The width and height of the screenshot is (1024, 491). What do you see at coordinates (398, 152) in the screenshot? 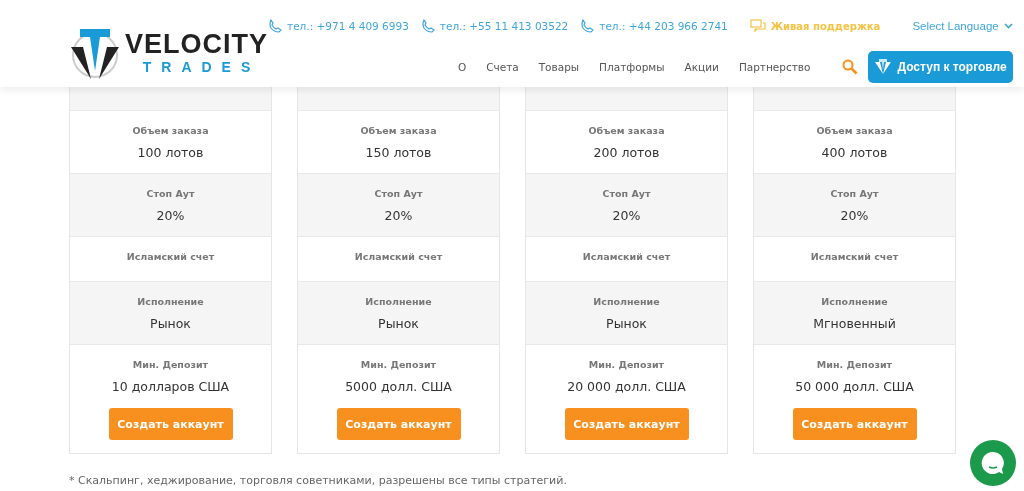
I see `row-value: 150 лотов` at bounding box center [398, 152].